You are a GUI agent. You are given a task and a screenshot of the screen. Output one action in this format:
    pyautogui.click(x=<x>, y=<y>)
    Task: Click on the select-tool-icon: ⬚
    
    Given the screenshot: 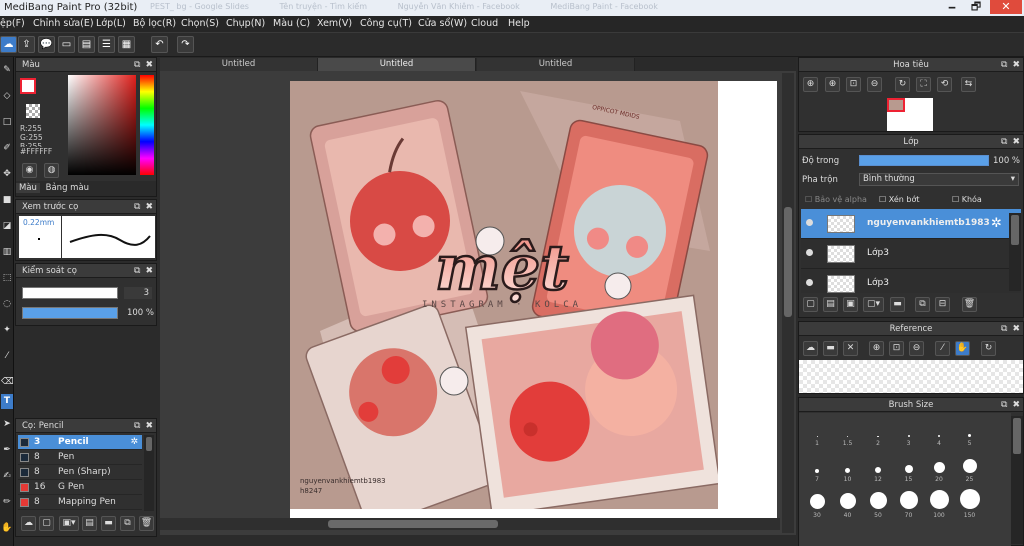 What is the action you would take?
    pyautogui.click(x=7, y=278)
    